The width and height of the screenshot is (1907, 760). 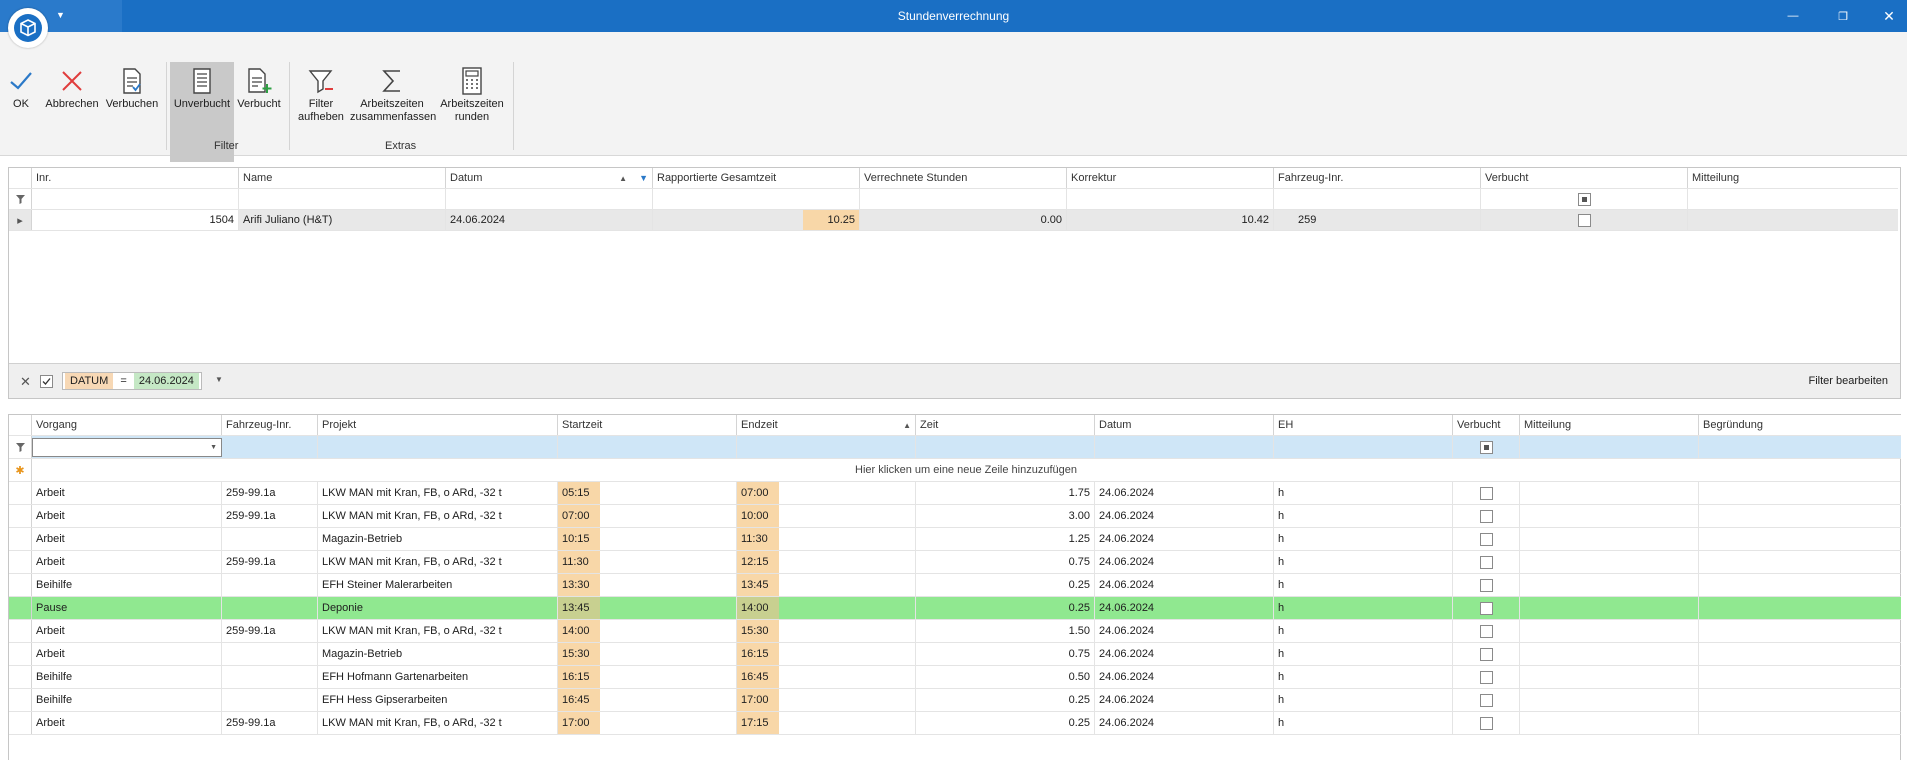 What do you see at coordinates (647, 654) in the screenshot?
I see `cell-startzeit: 15:30` at bounding box center [647, 654].